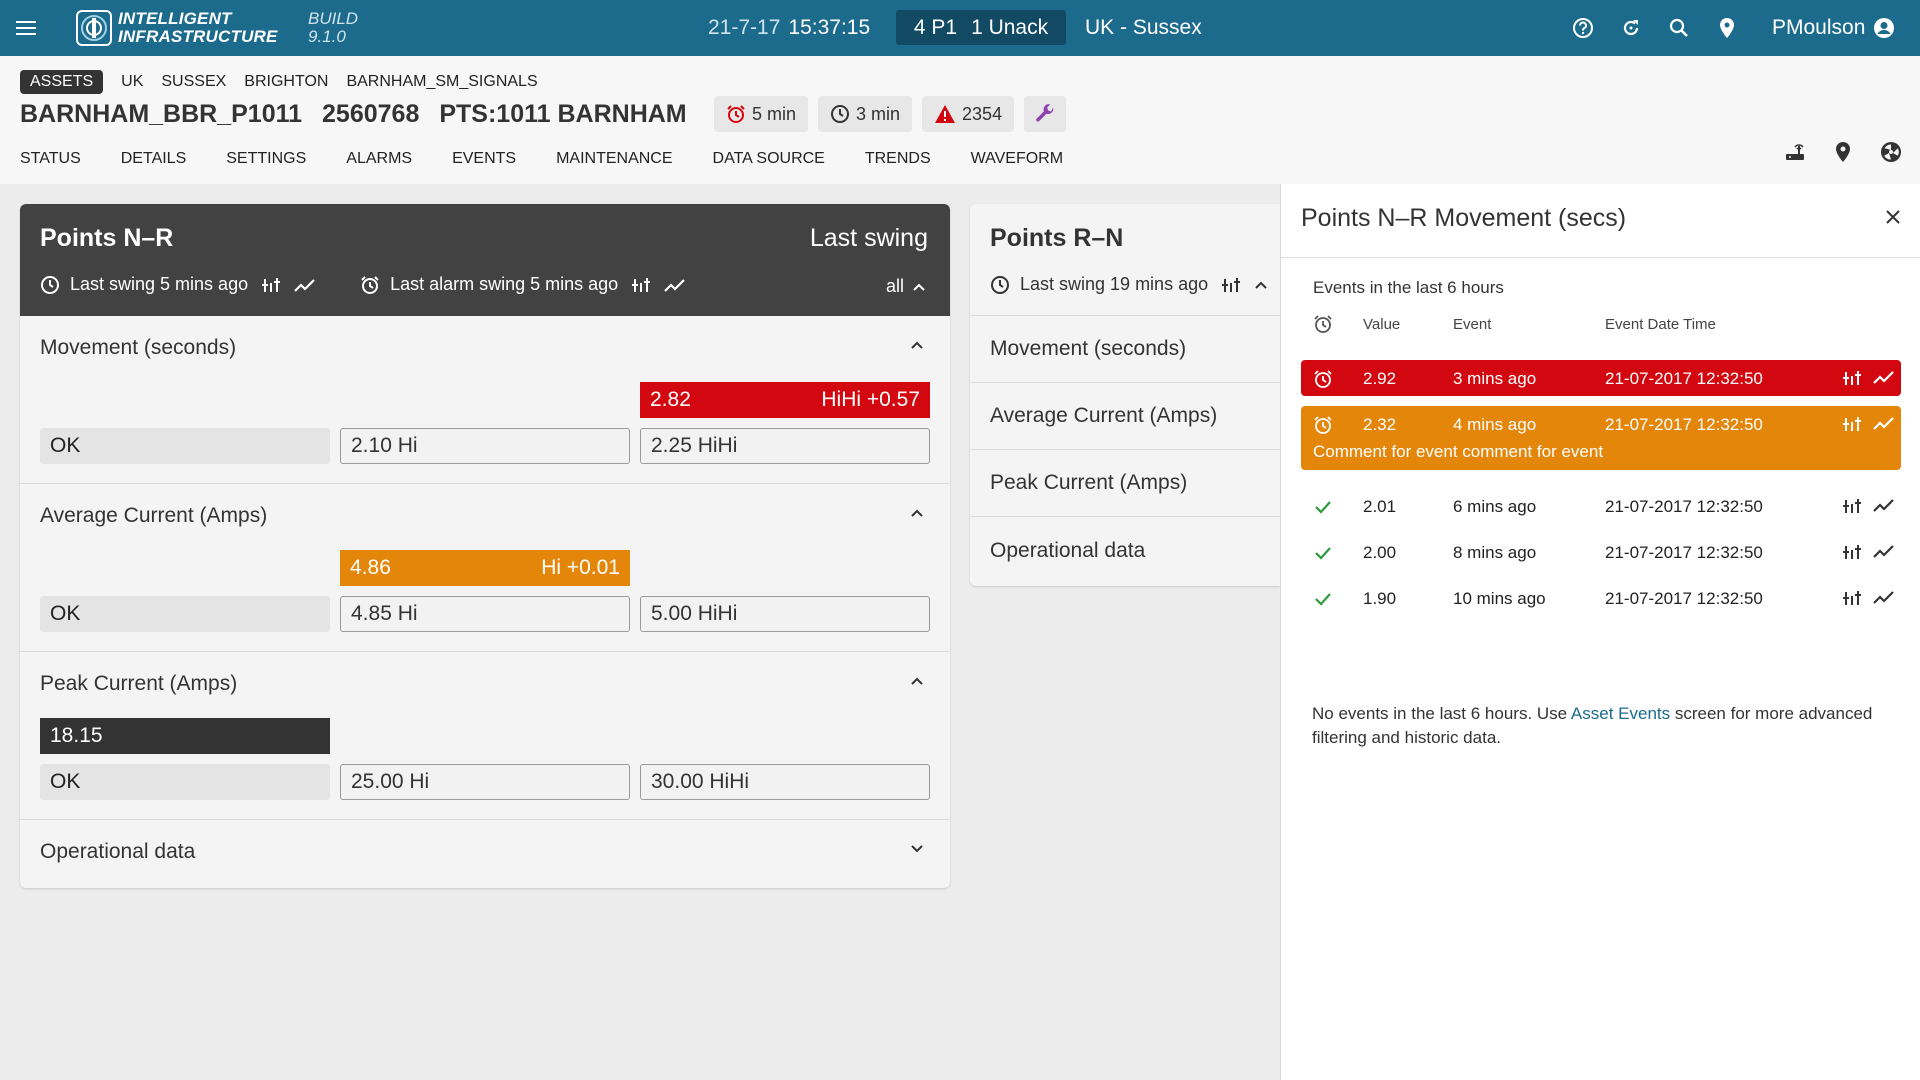  Describe the element at coordinates (1125, 550) in the screenshot. I see `rn-operational-data-section: Operational data` at that location.